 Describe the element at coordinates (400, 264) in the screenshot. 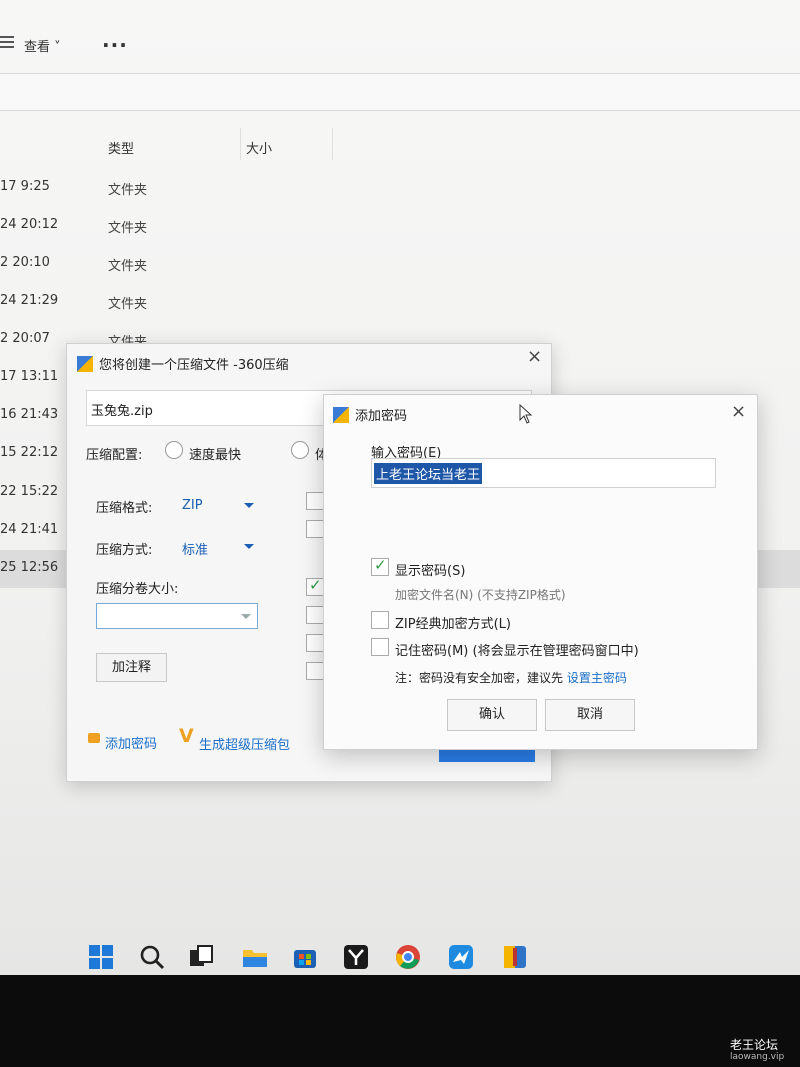

I see `table-row: 2 20:10 文件夹` at that location.